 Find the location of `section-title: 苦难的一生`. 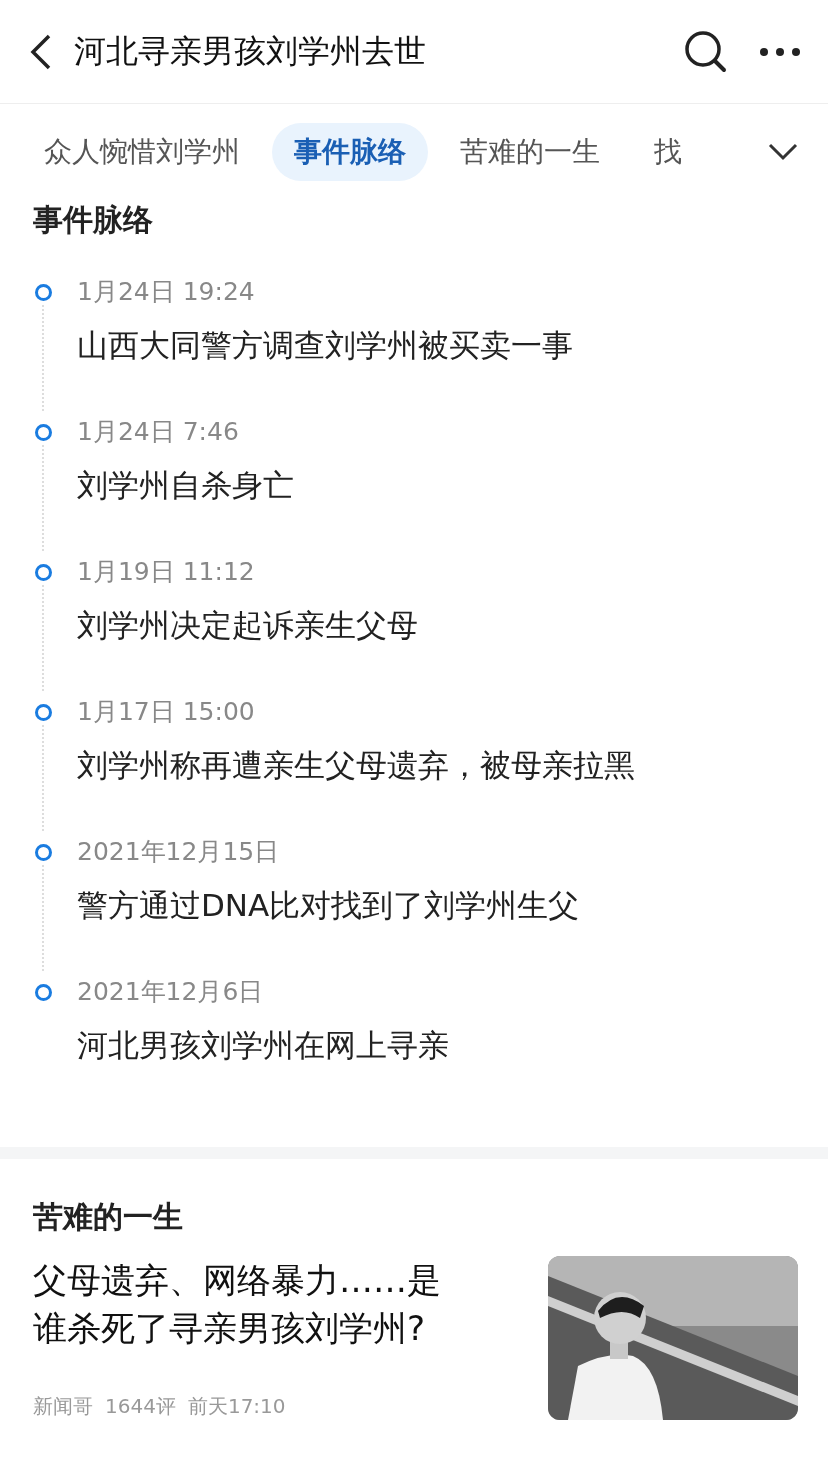

section-title: 苦难的一生 is located at coordinates (108, 1217).